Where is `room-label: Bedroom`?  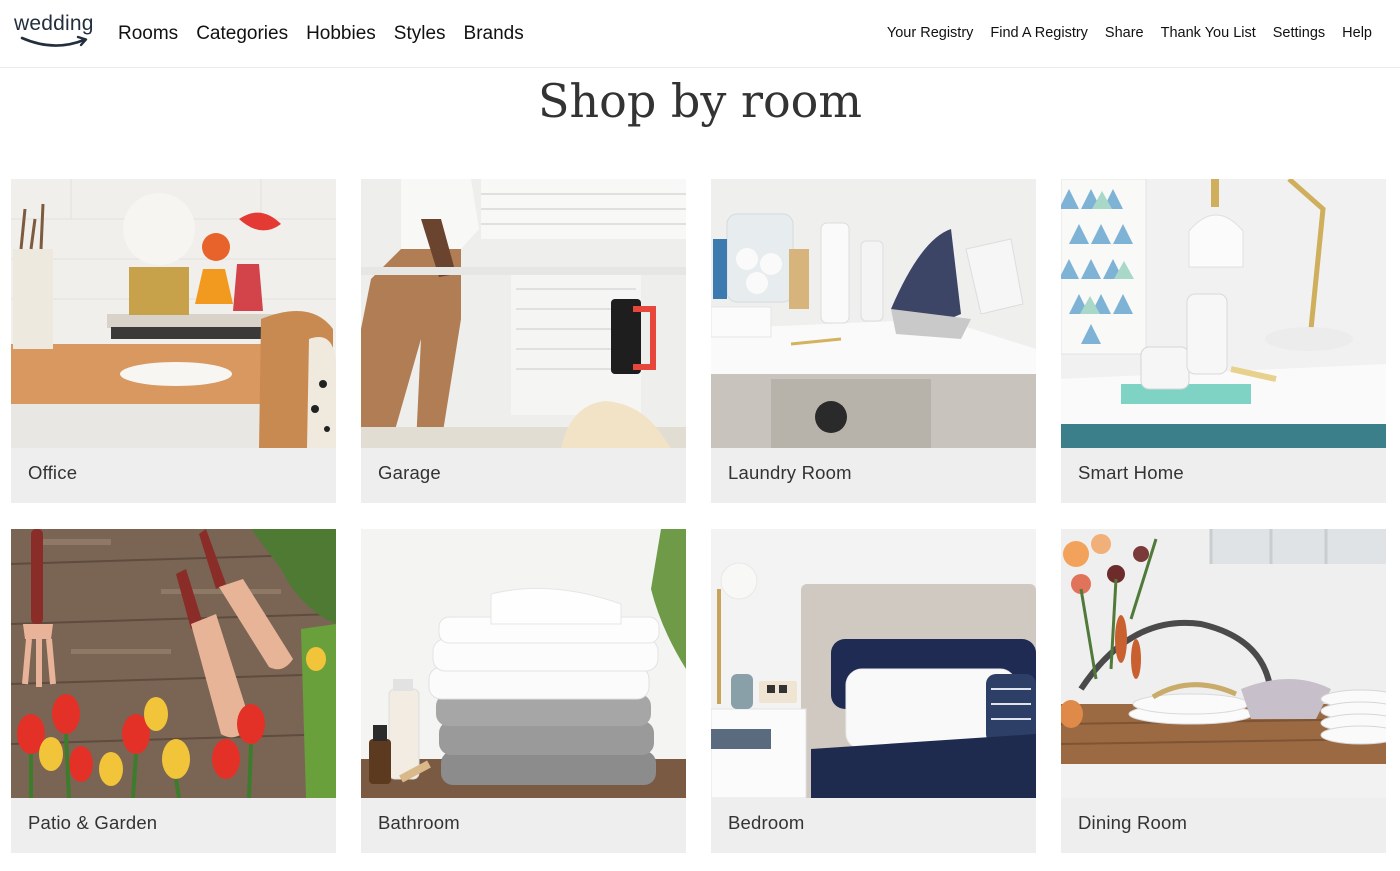 room-label: Bedroom is located at coordinates (766, 822).